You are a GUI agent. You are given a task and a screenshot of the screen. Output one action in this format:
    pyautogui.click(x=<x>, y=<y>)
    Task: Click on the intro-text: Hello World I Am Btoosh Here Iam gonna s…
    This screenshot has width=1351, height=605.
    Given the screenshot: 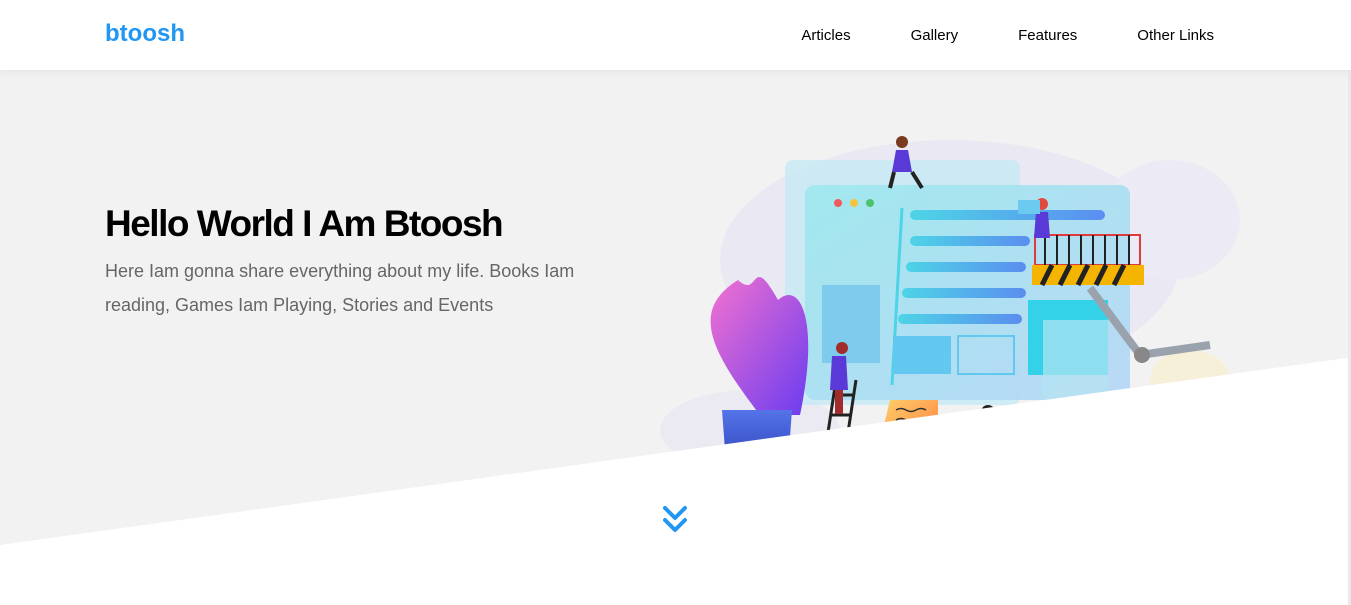 What is the action you would take?
    pyautogui.click(x=360, y=261)
    